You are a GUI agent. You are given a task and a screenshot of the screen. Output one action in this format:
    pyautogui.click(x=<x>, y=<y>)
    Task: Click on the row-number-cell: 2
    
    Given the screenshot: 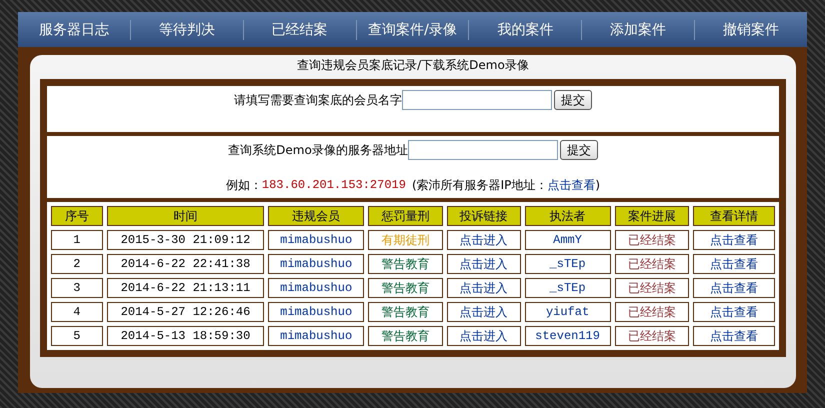 What is the action you would take?
    pyautogui.click(x=77, y=264)
    